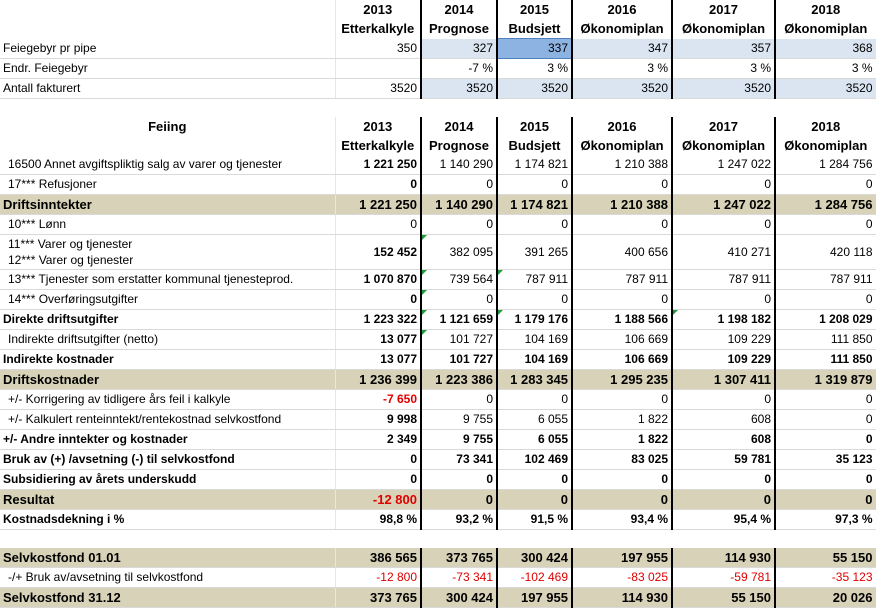 The width and height of the screenshot is (876, 615). I want to click on cell: 350, so click(378, 48).